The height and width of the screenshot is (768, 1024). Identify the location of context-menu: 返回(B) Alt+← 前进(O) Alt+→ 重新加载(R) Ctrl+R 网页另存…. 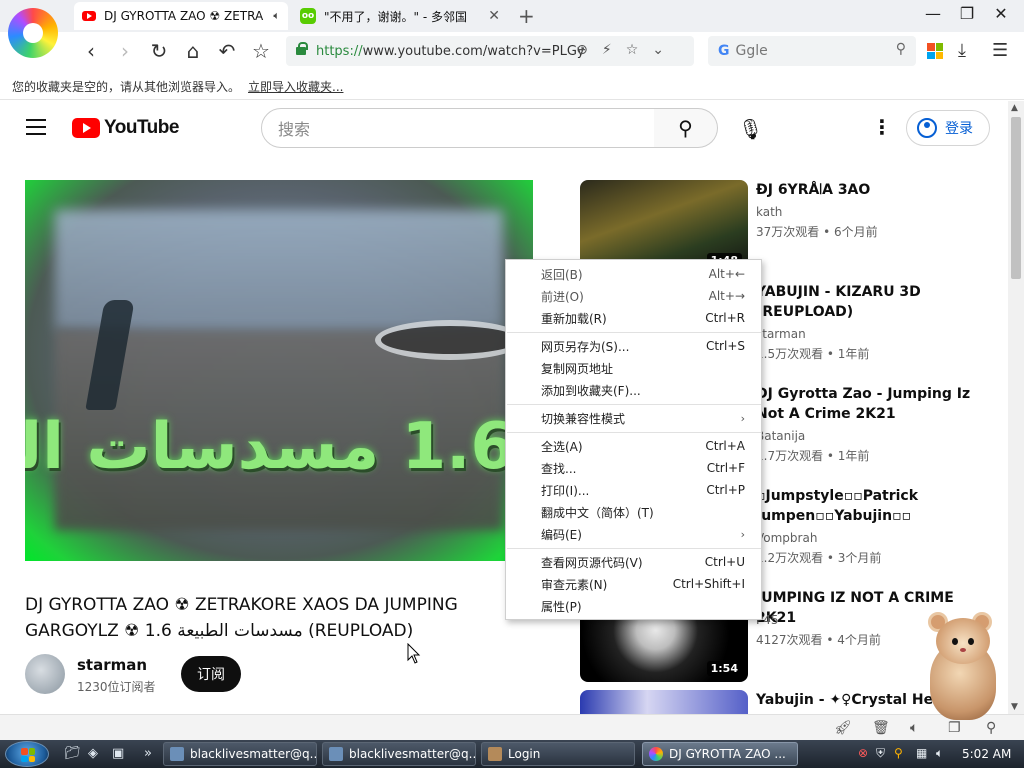
(633, 439).